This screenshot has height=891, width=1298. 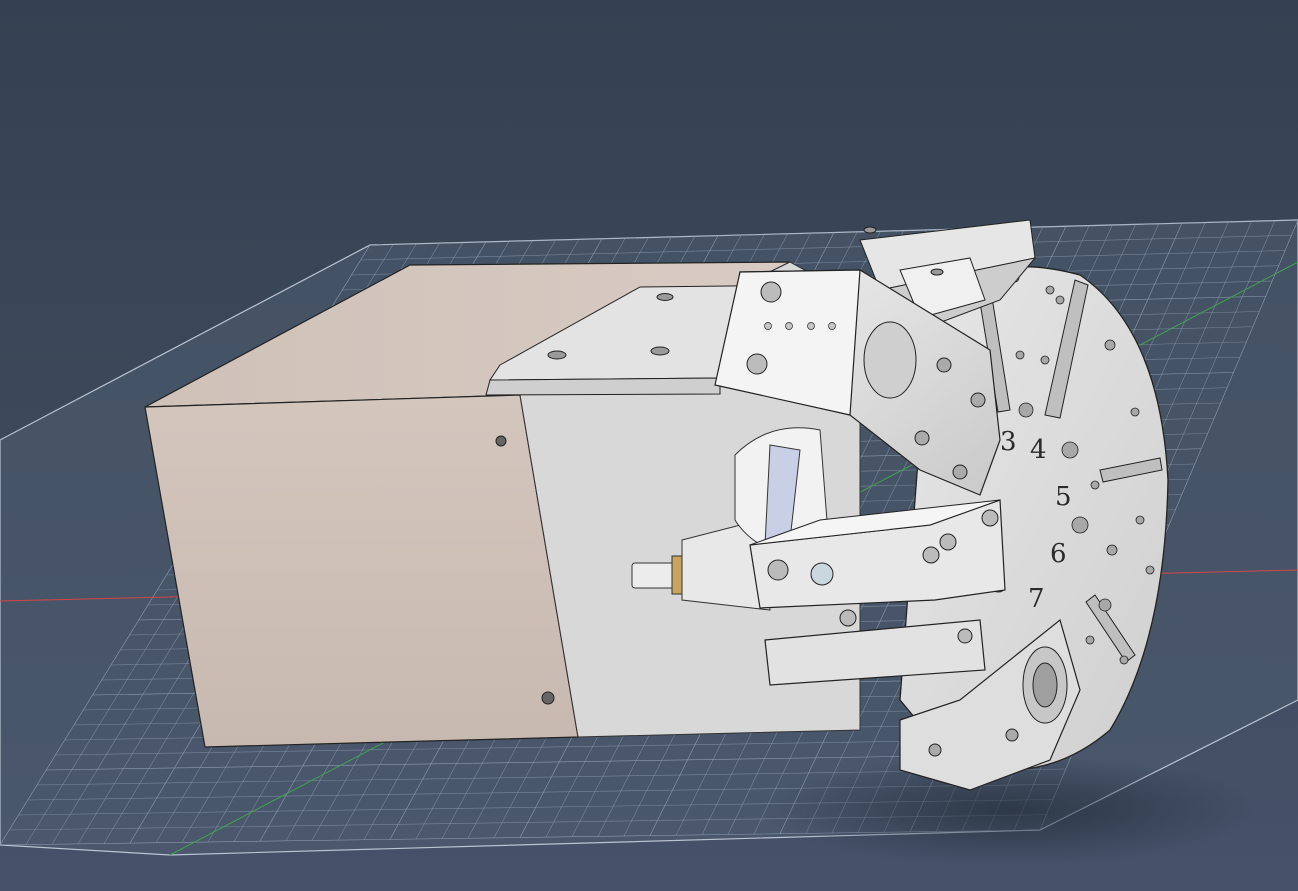 I want to click on turret-station-label: 4, so click(x=1038, y=450).